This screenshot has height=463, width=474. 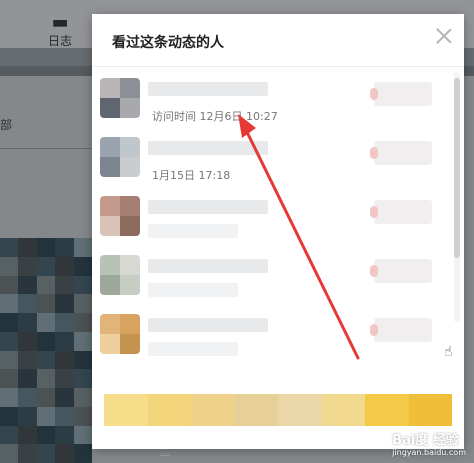 What do you see at coordinates (191, 175) in the screenshot?
I see `visit-time: 1月15日 17:18` at bounding box center [191, 175].